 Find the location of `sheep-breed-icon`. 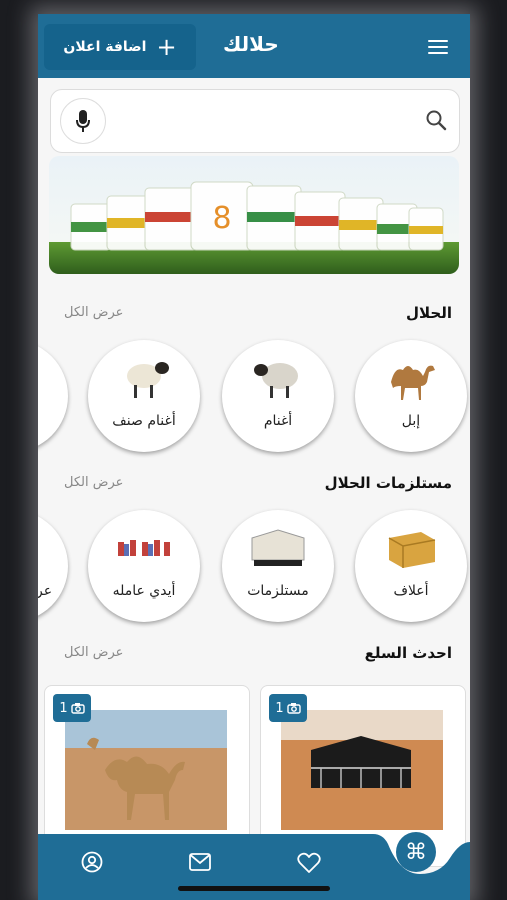

sheep-breed-icon is located at coordinates (148, 380).